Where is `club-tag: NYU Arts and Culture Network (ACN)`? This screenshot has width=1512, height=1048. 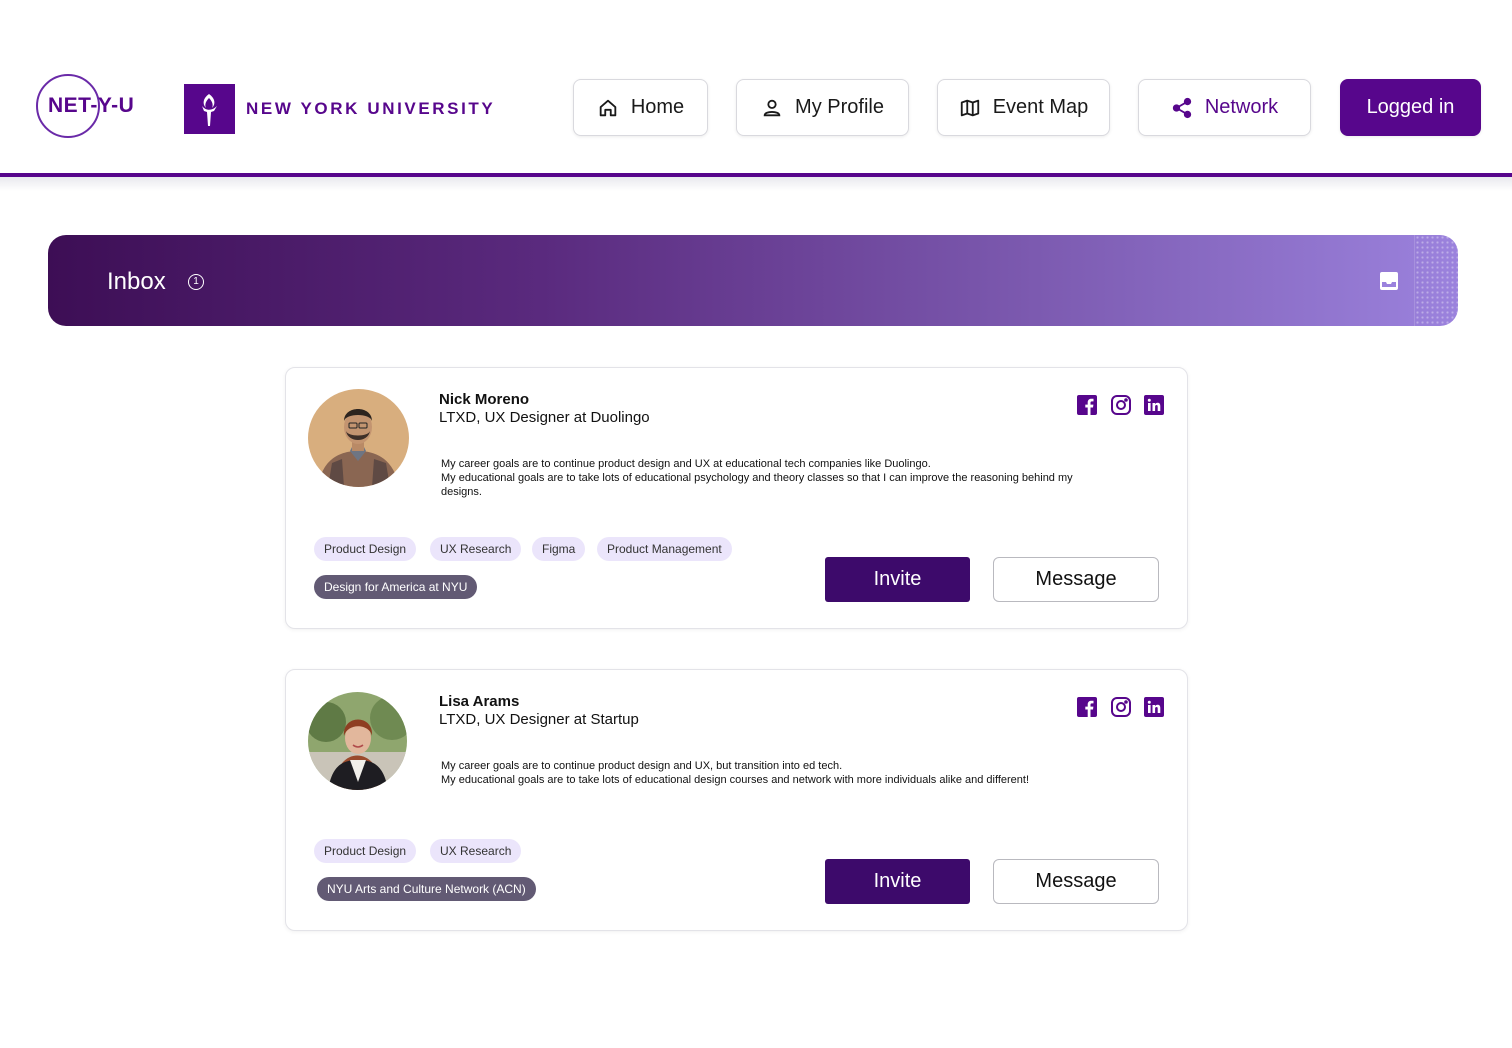
club-tag: NYU Arts and Culture Network (ACN) is located at coordinates (426, 889).